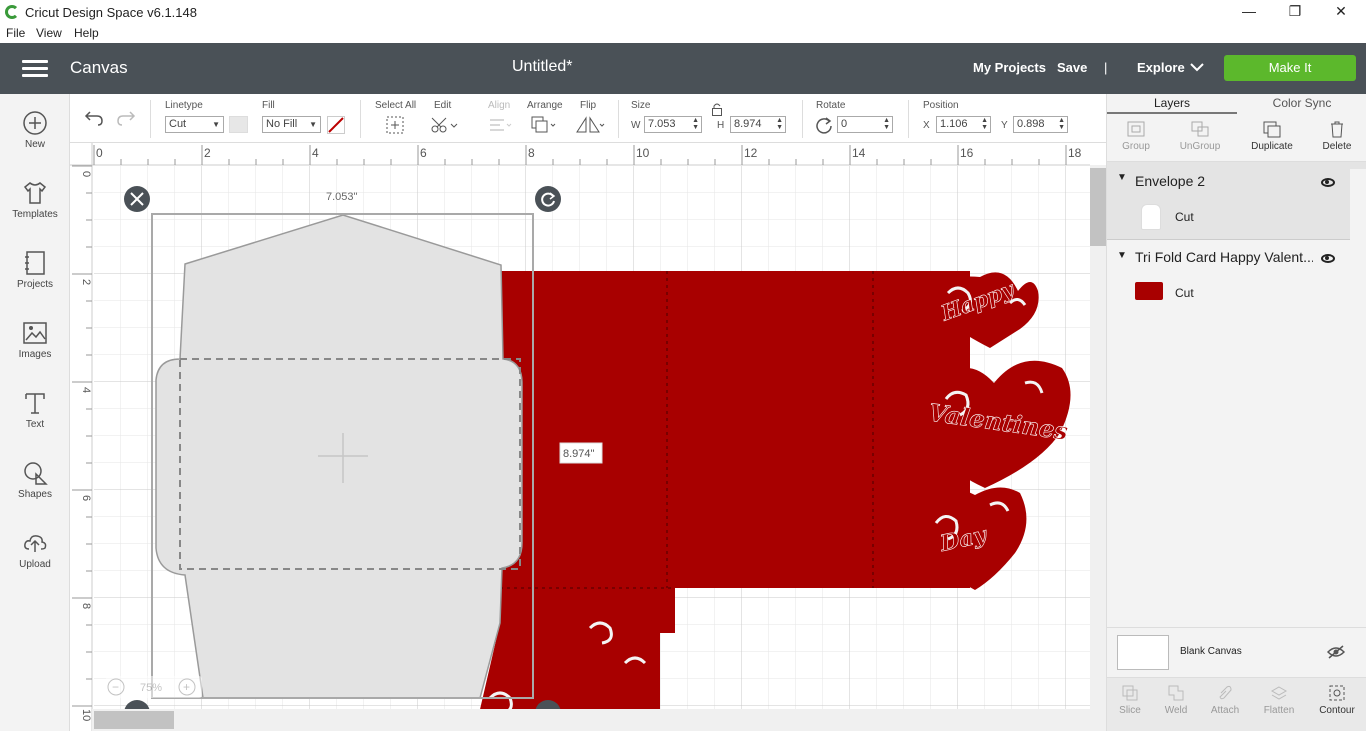 The width and height of the screenshot is (1366, 731). I want to click on rotate-icon, so click(824, 125).